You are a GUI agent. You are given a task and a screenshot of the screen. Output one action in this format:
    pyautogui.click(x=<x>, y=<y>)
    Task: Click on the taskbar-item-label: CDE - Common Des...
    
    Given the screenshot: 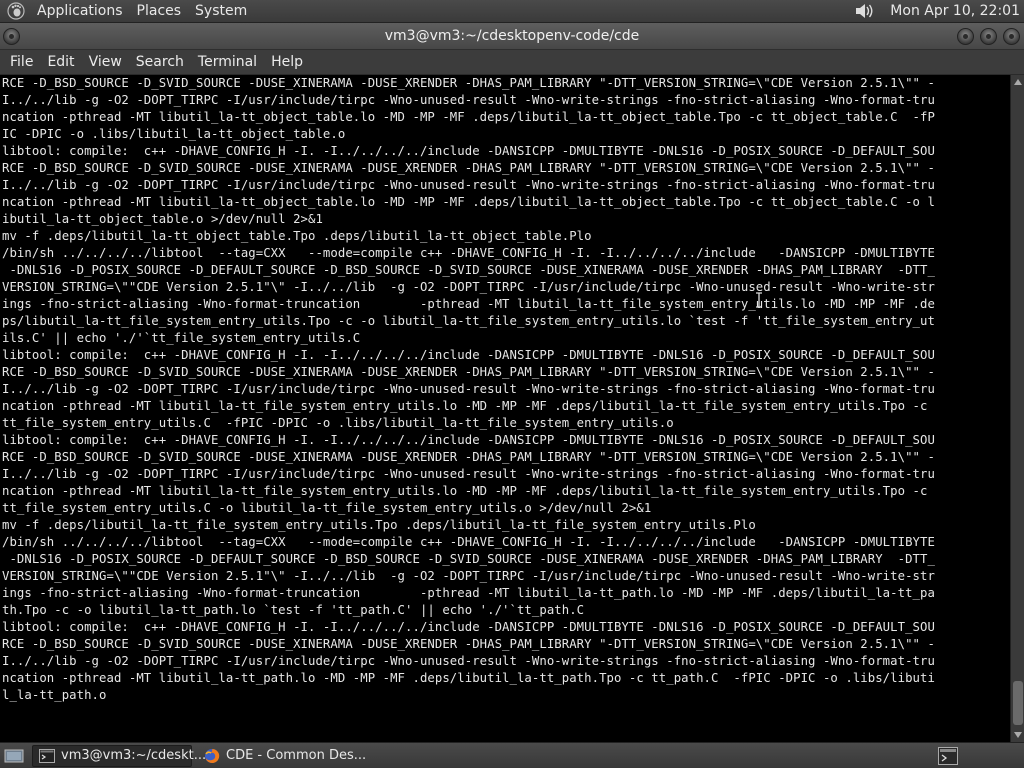 What is the action you would take?
    pyautogui.click(x=296, y=755)
    